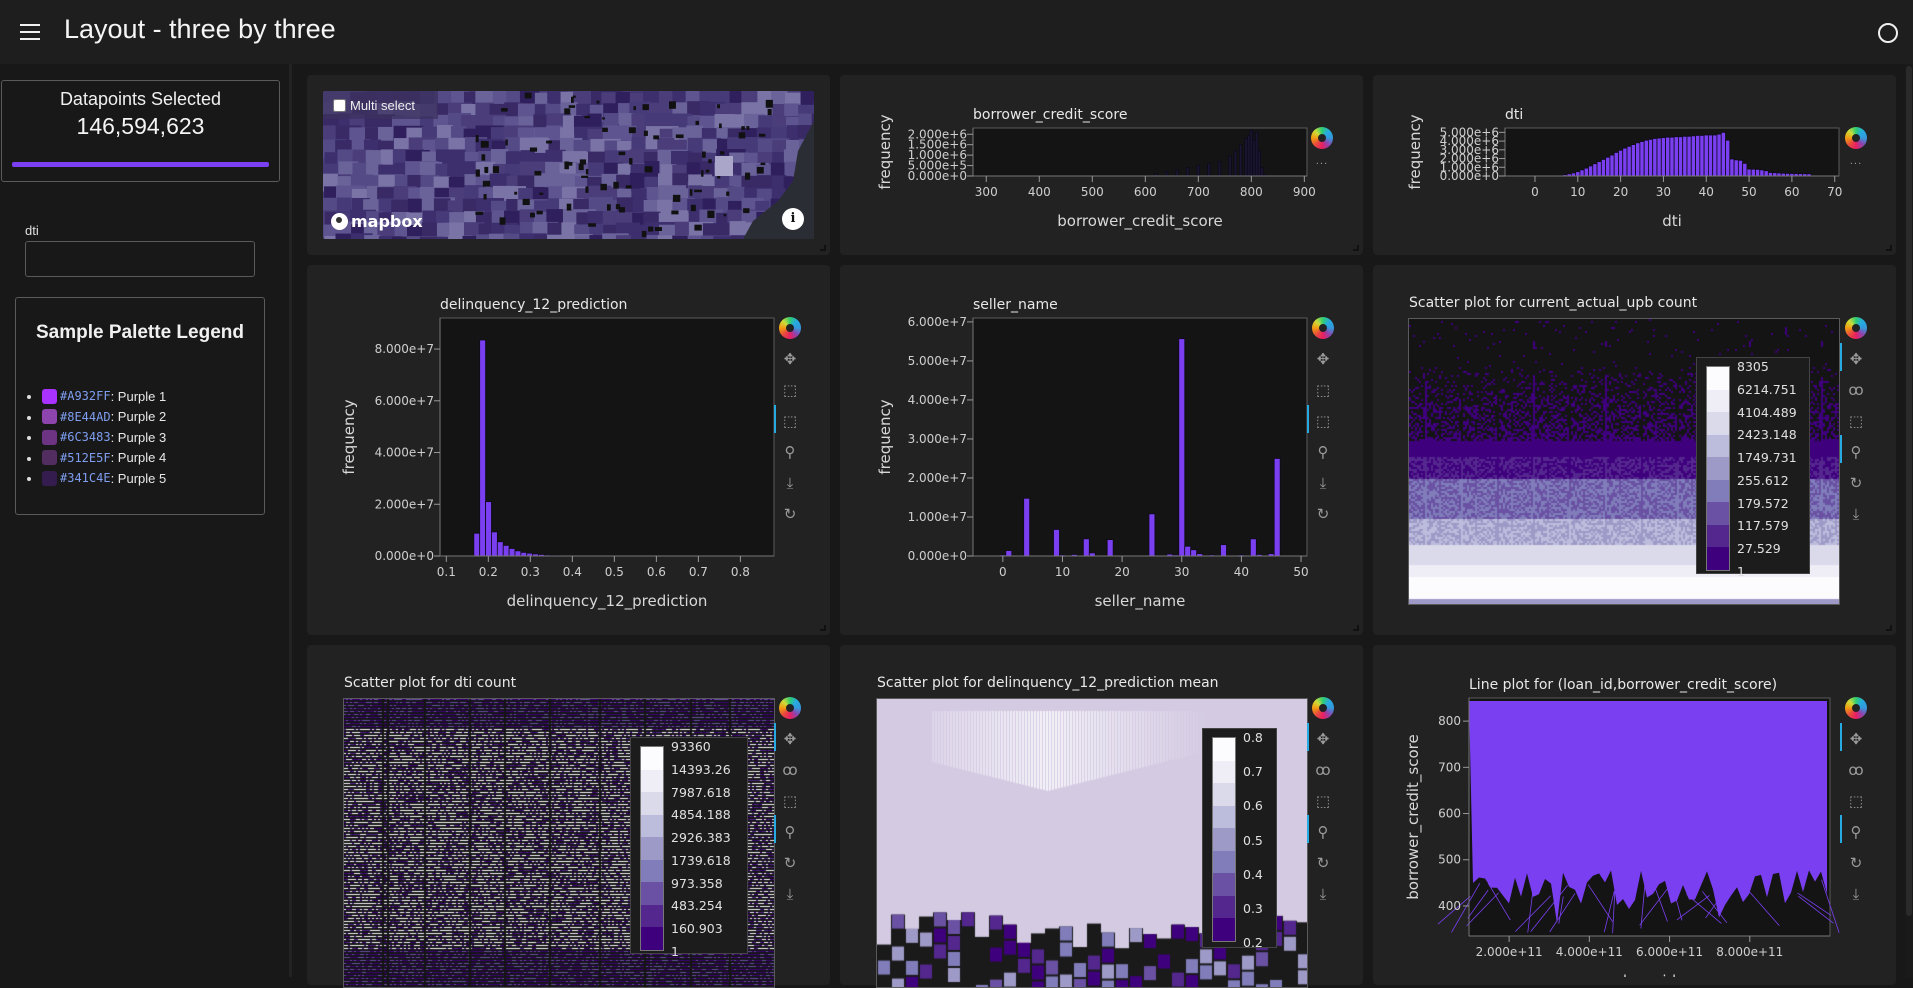  Describe the element at coordinates (49, 416) in the screenshot. I see `color-swatch` at that location.